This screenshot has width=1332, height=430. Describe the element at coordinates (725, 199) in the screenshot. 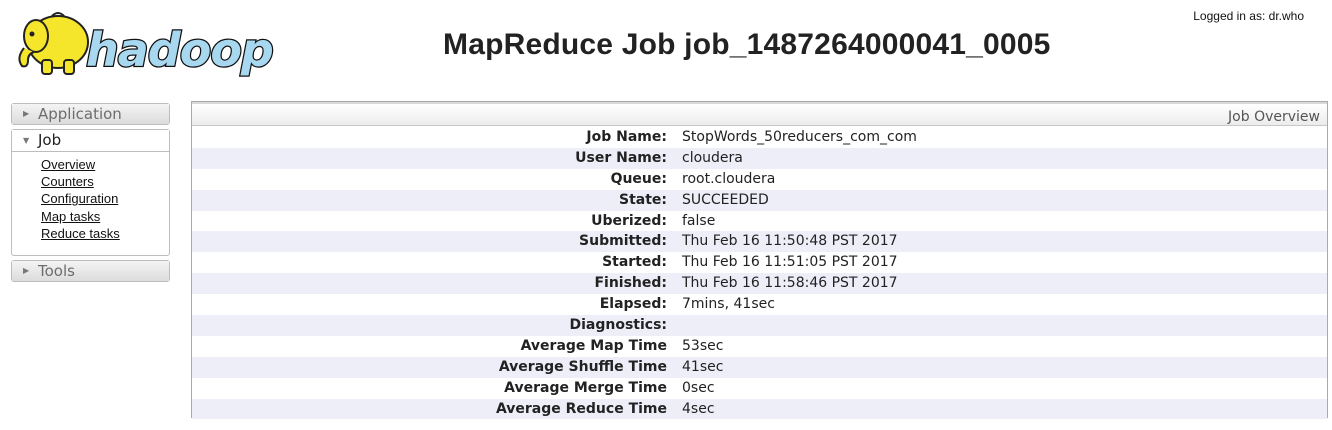

I see `row-value: SUCCEEDED` at that location.